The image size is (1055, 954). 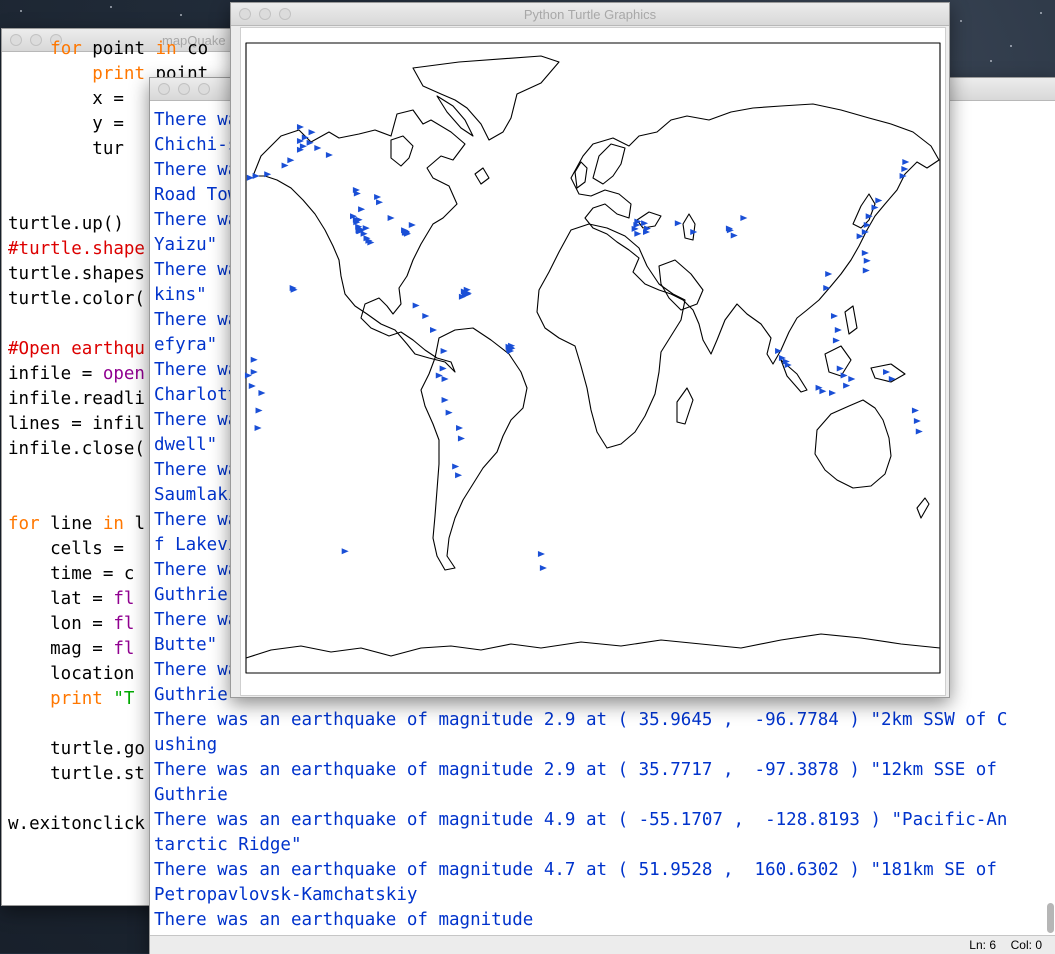 I want to click on code-token: in, so click(x=166, y=49).